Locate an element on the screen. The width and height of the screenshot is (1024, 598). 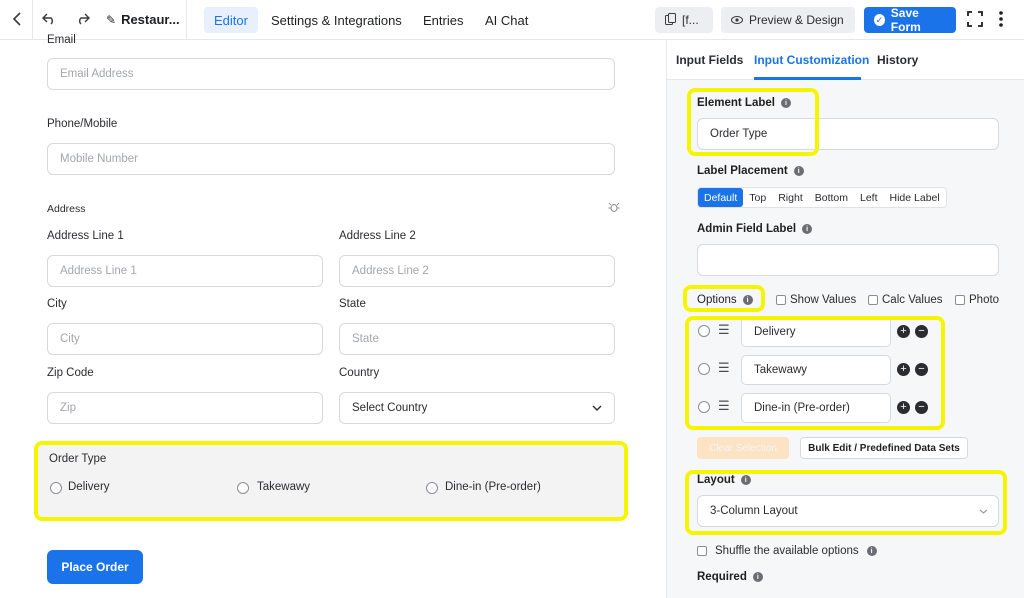
shuffle-label: Shuffle the available options is located at coordinates (787, 551).